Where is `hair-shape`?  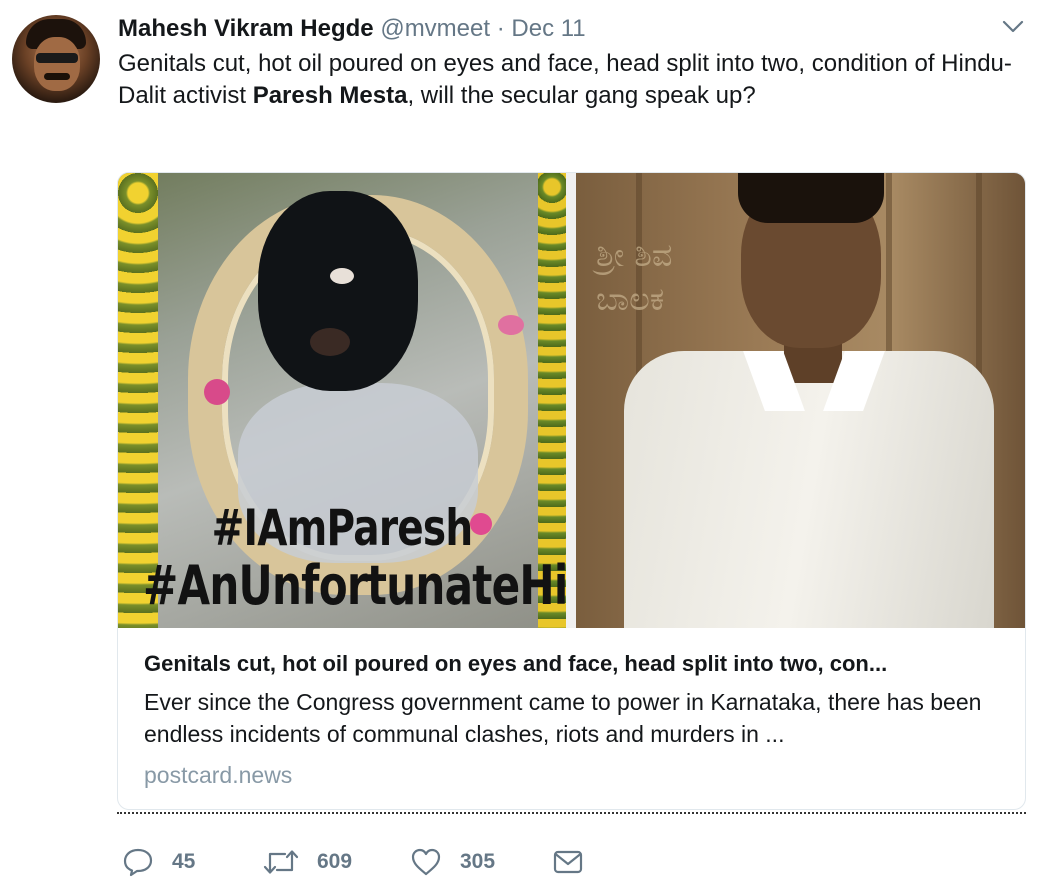
hair-shape is located at coordinates (811, 198).